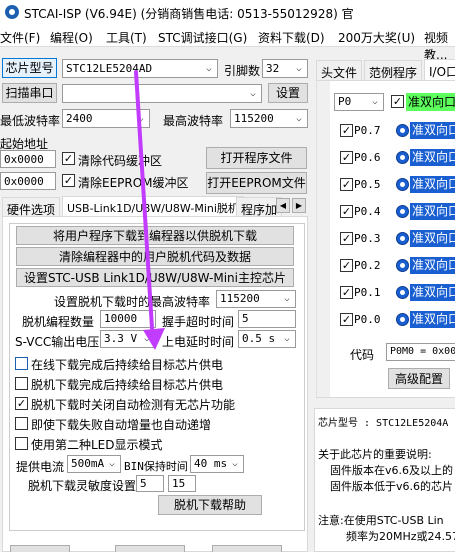  I want to click on handshake-field: 5, so click(267, 319).